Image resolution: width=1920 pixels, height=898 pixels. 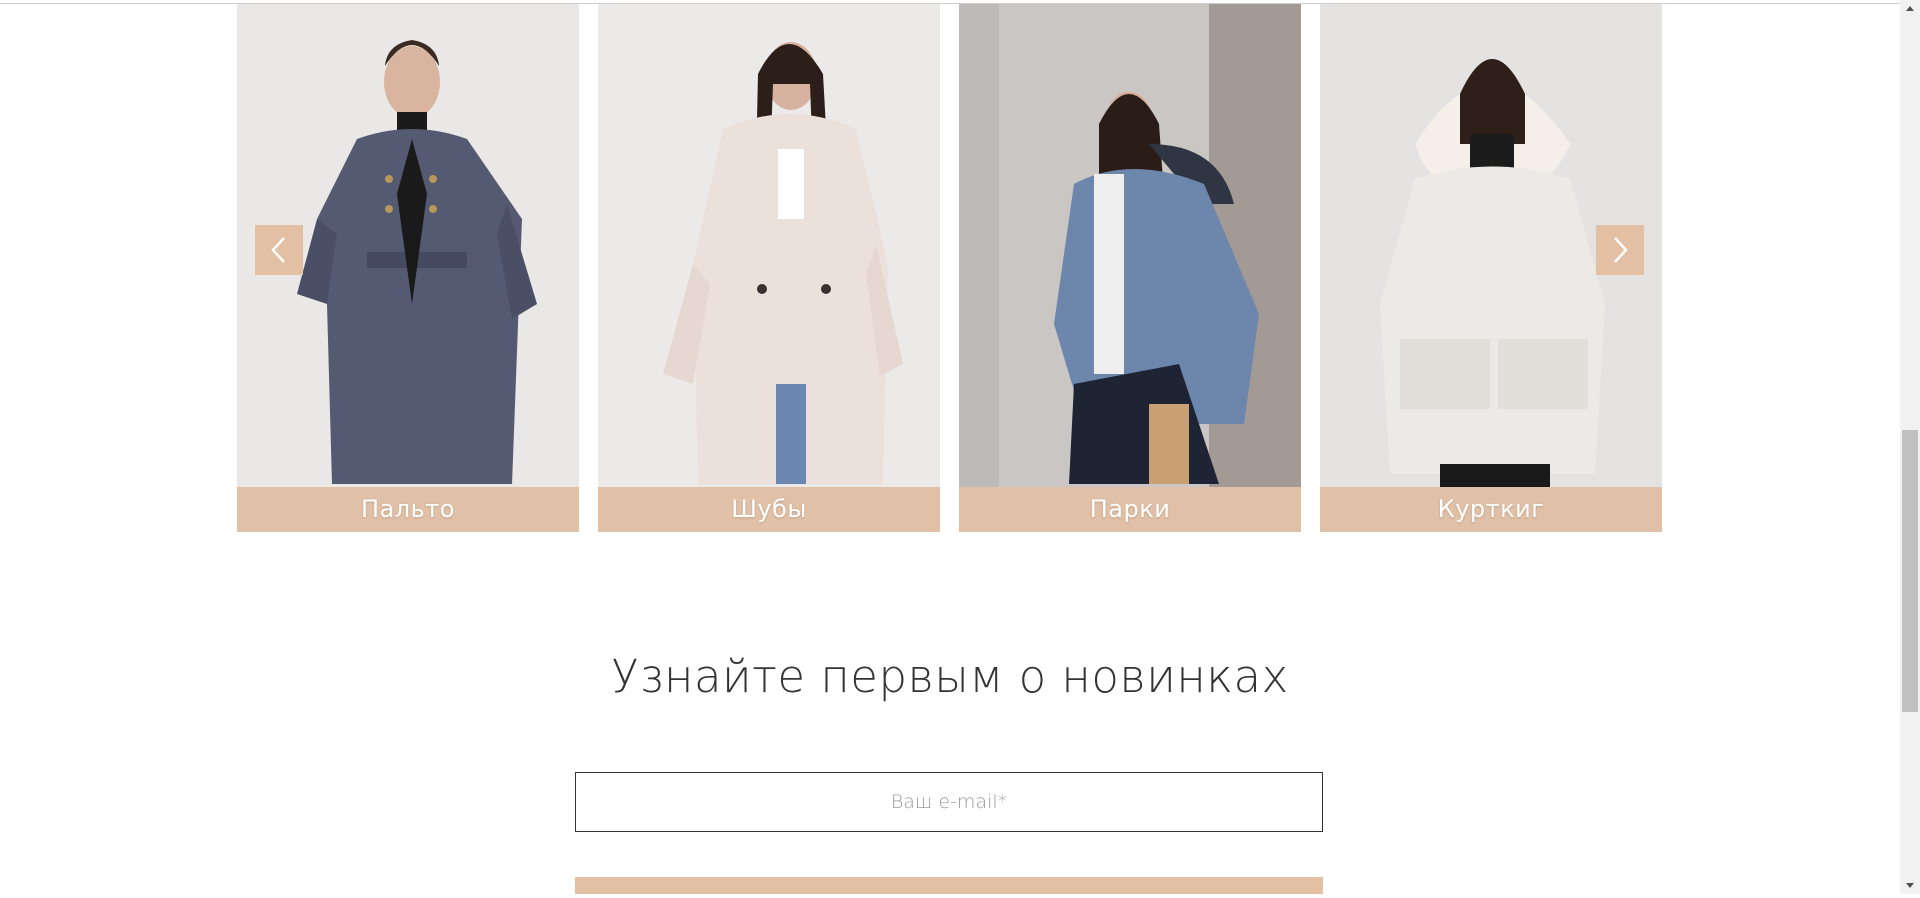 What do you see at coordinates (1910, 571) in the screenshot?
I see `scrollbar-thumb` at bounding box center [1910, 571].